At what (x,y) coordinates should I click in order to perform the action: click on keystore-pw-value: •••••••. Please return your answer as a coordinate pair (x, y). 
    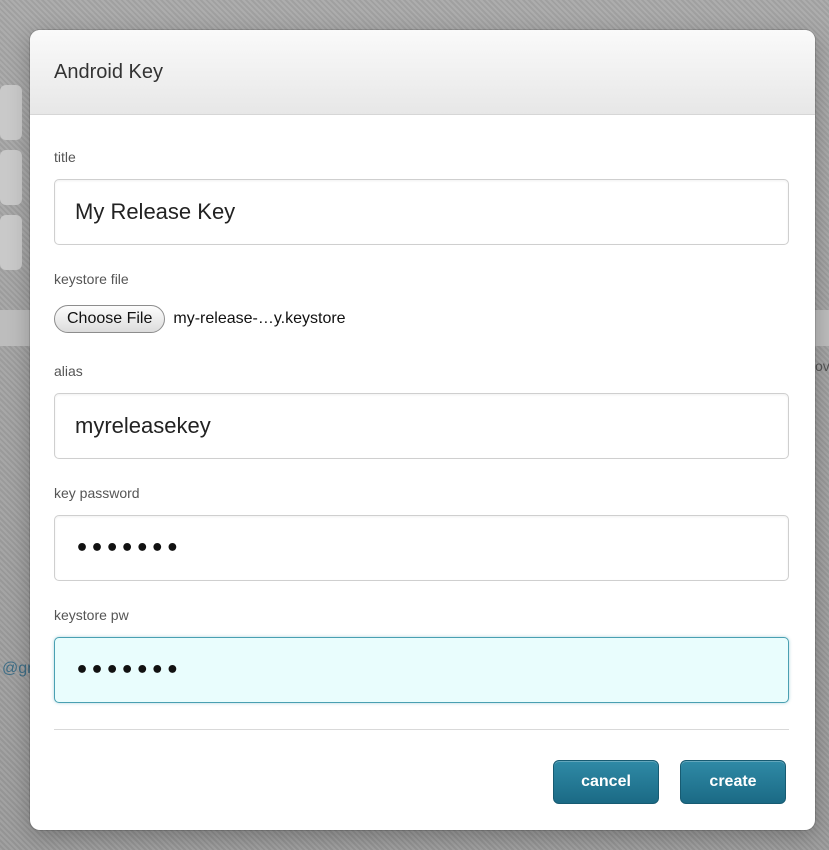
    Looking at the image, I should click on (128, 670).